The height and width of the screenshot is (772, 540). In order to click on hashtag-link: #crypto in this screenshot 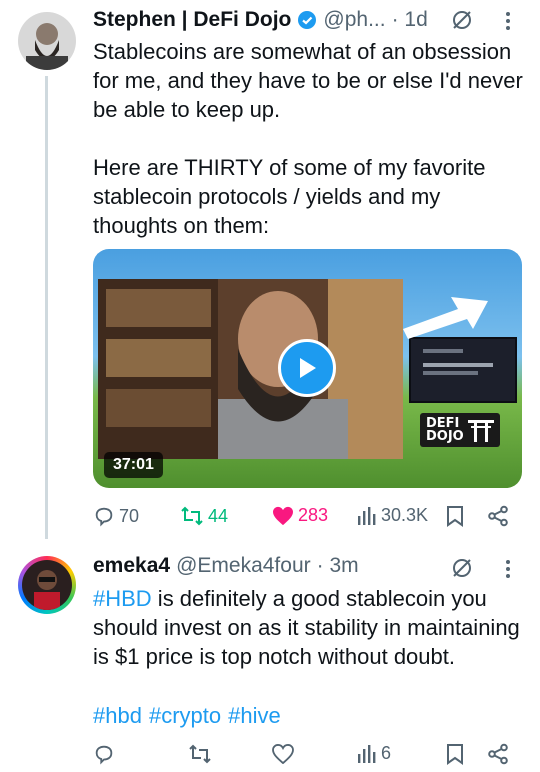, I will do `click(185, 715)`.